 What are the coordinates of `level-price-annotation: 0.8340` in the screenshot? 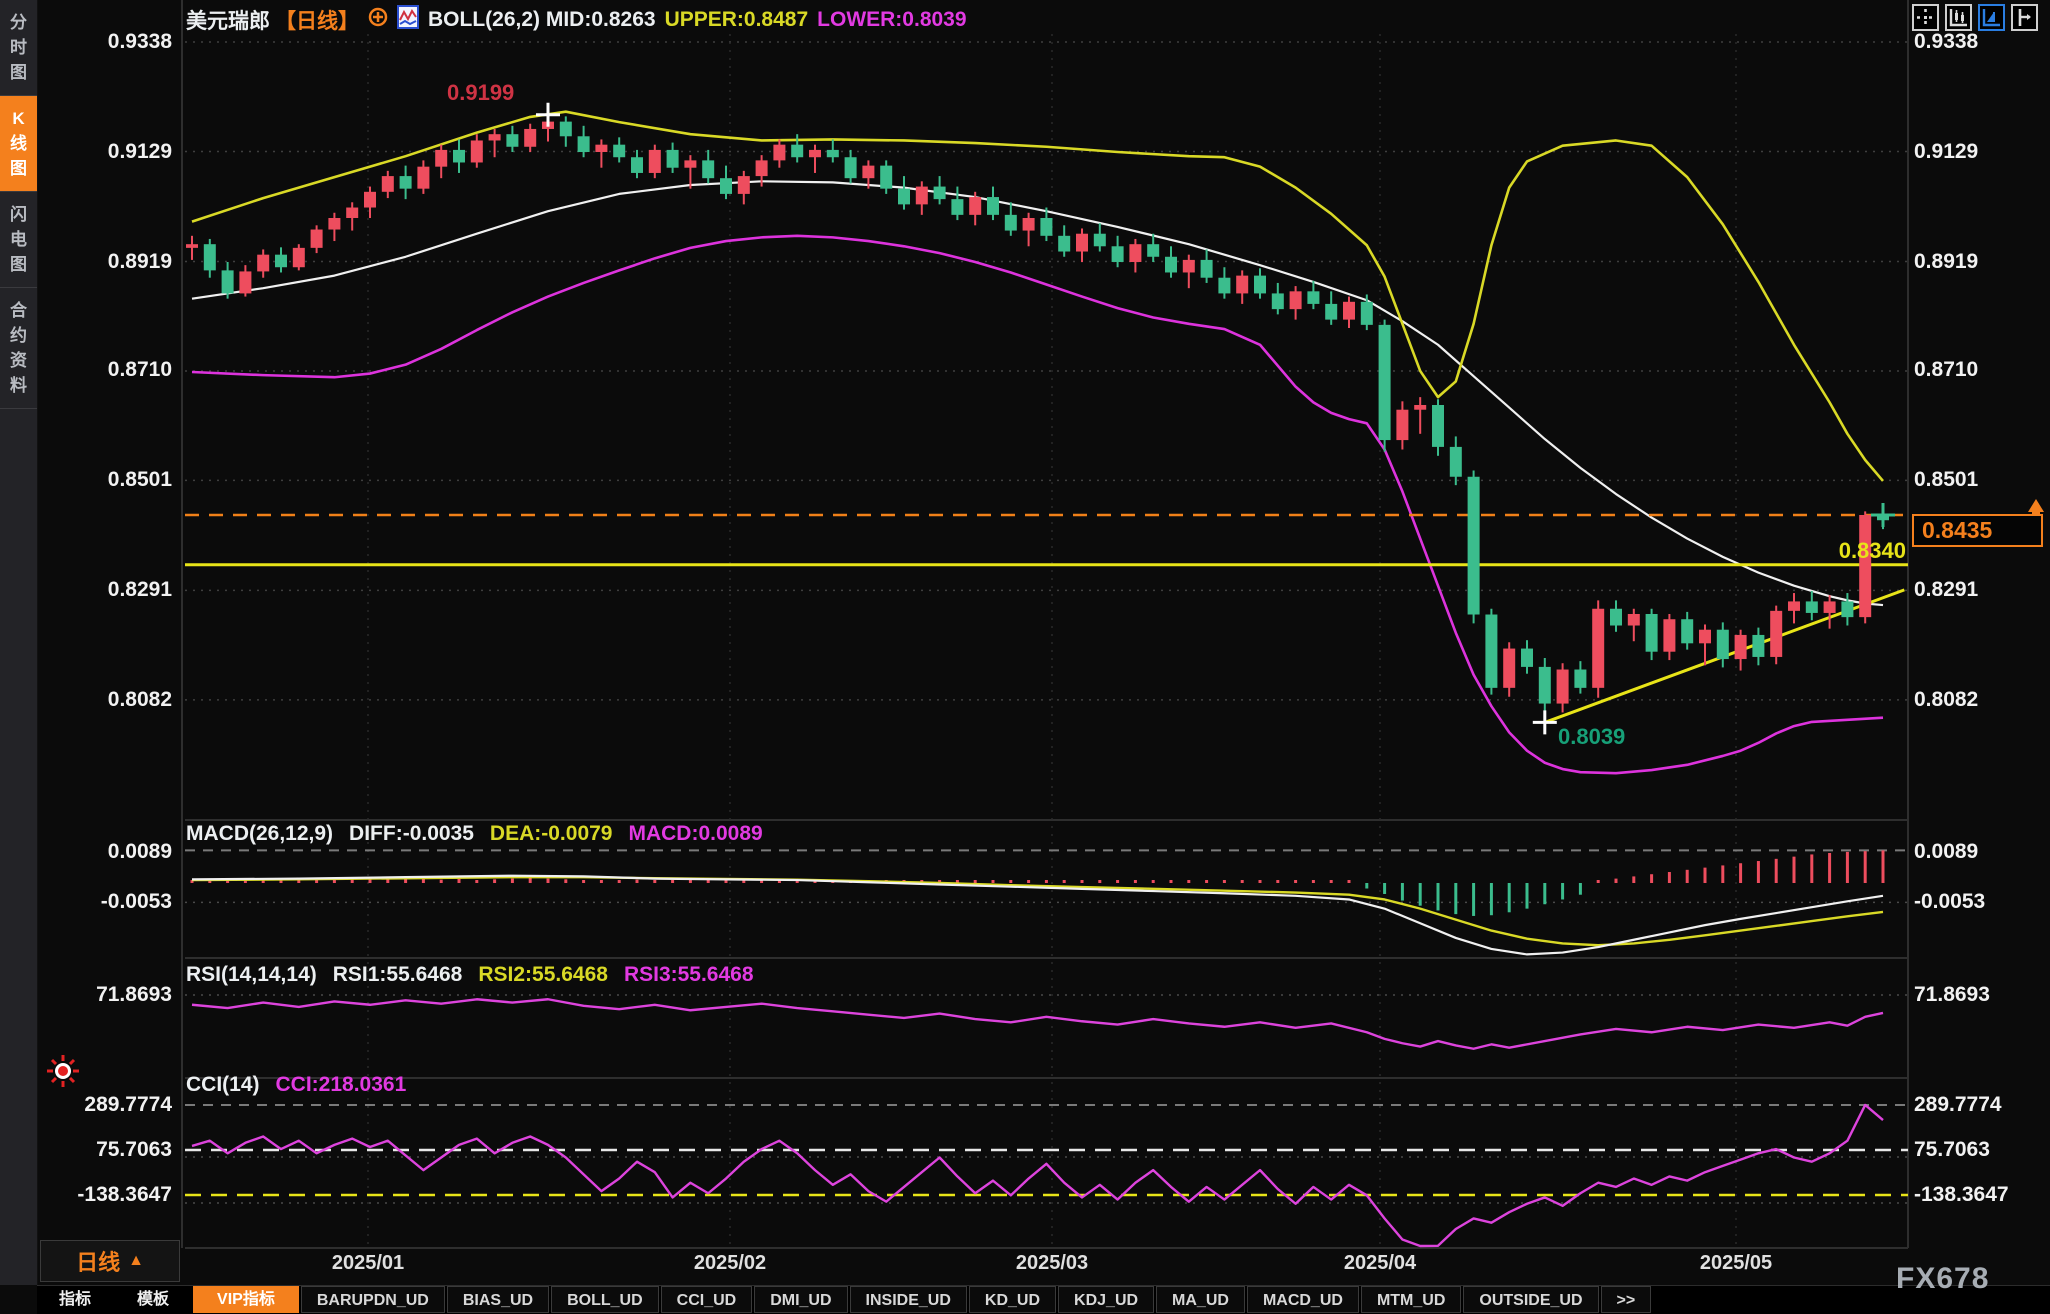 It's located at (1872, 550).